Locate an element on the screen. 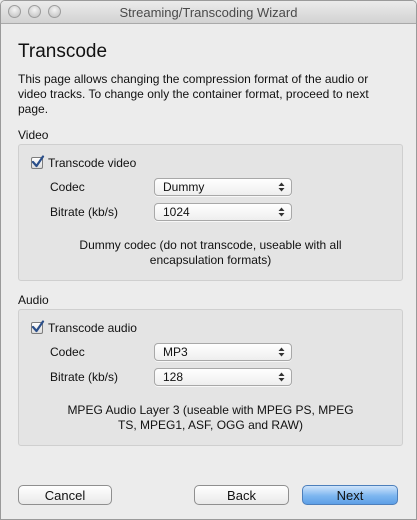 This screenshot has height=520, width=417. audio-codec-select: MP3 is located at coordinates (223, 352).